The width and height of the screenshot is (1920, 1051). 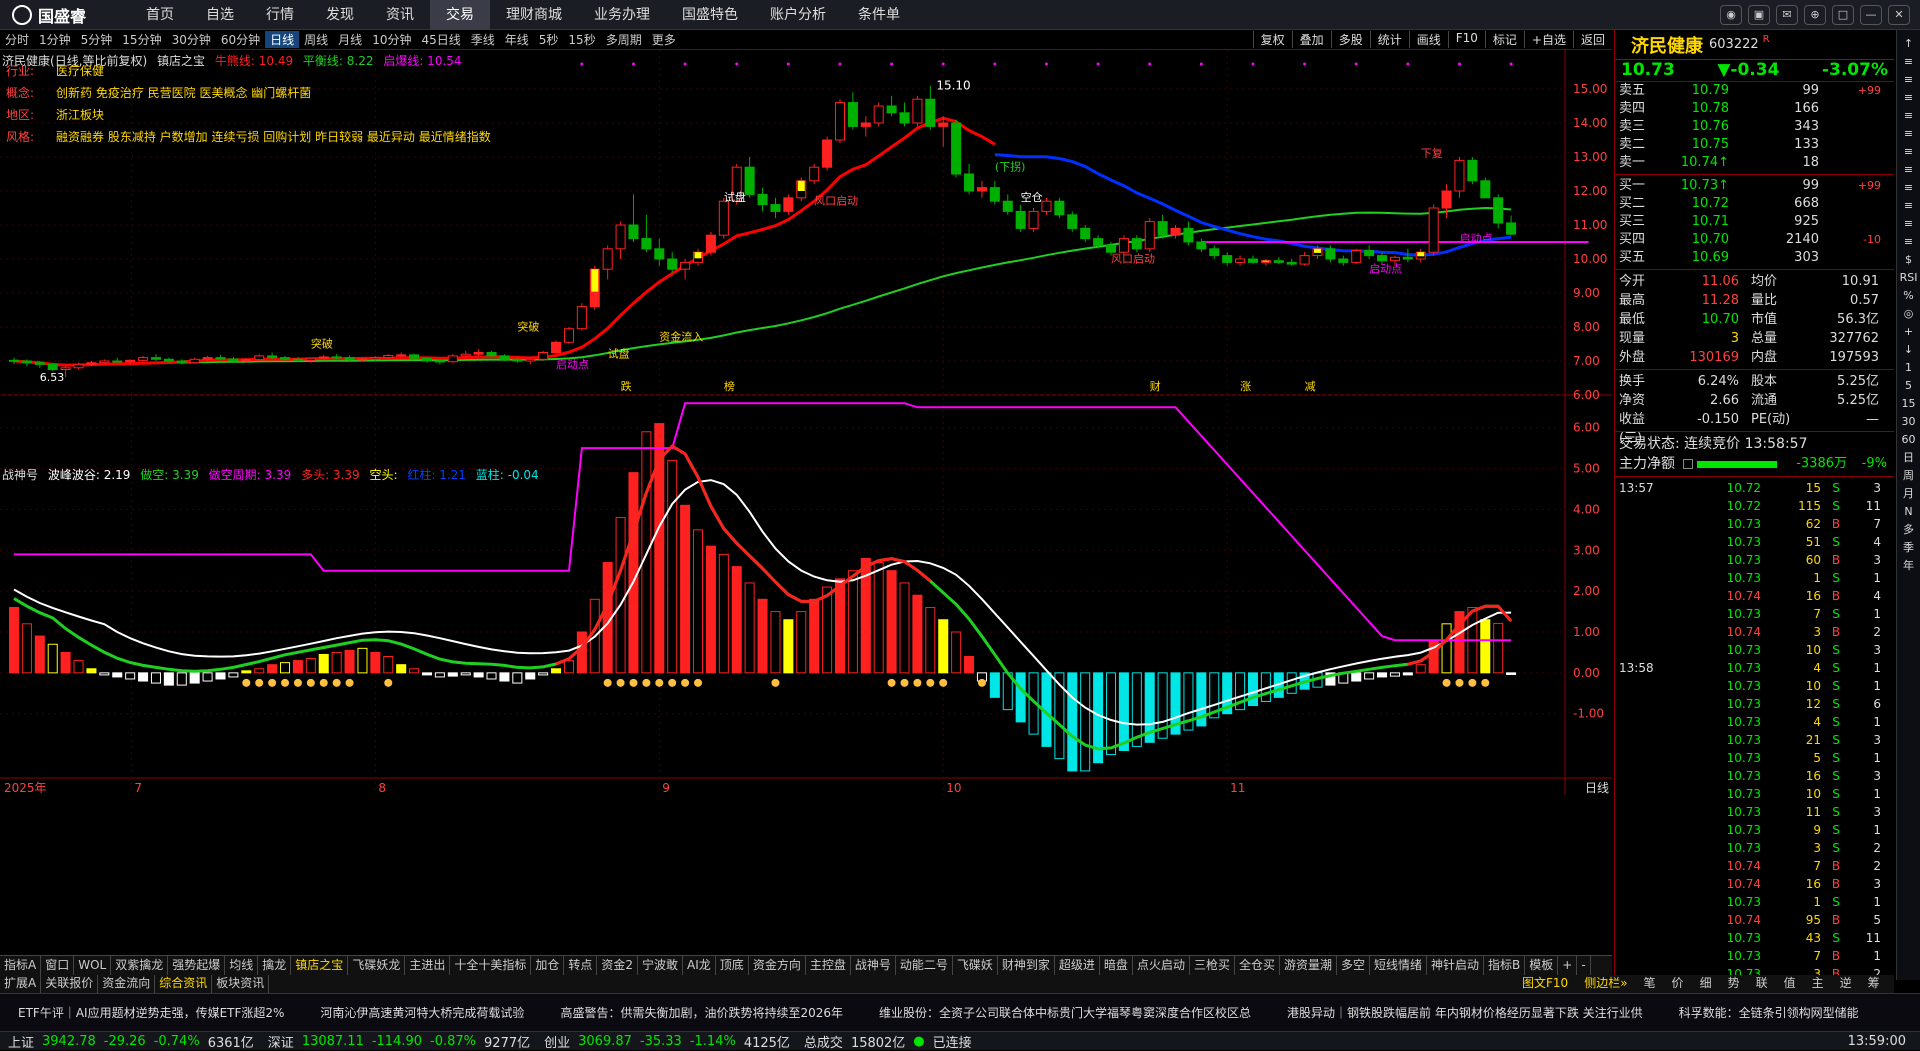 I want to click on nav-item-2: 行情, so click(x=280, y=15).